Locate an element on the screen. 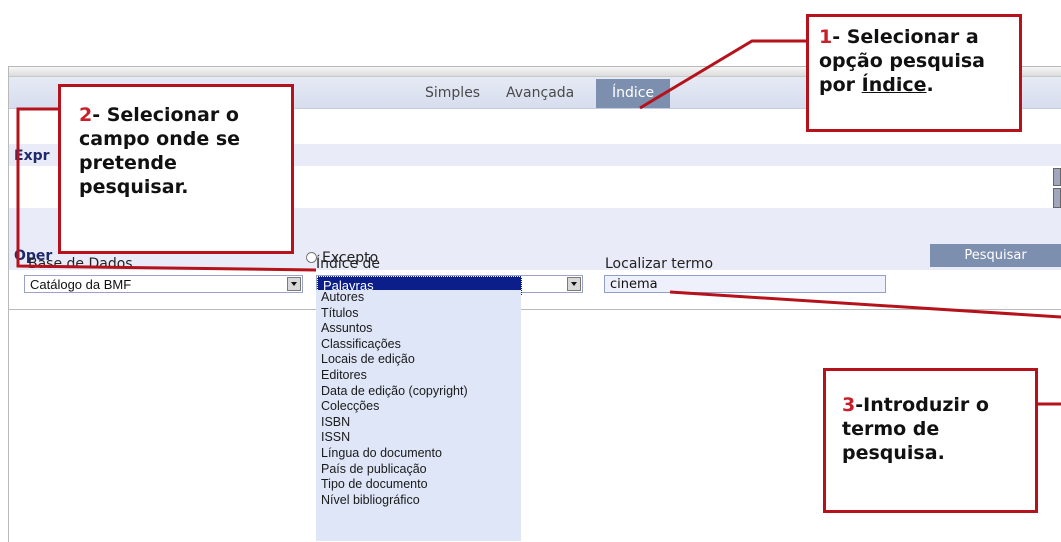 The width and height of the screenshot is (1061, 542). callout-1-keyword: Índice is located at coordinates (894, 85).